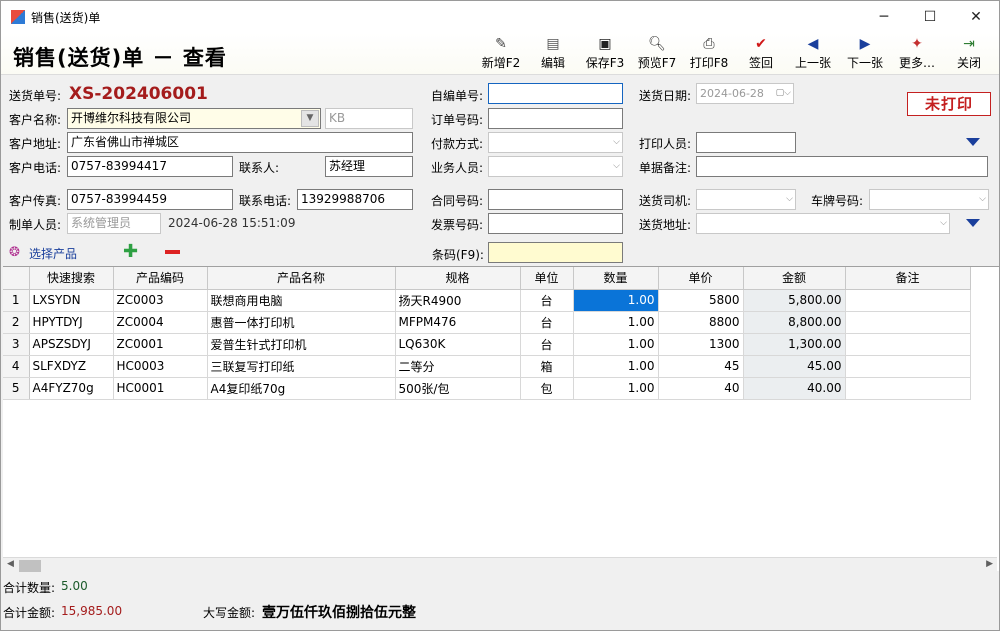 Image resolution: width=1000 pixels, height=631 pixels. What do you see at coordinates (746, 199) in the screenshot?
I see `driver-select: ⌵` at bounding box center [746, 199].